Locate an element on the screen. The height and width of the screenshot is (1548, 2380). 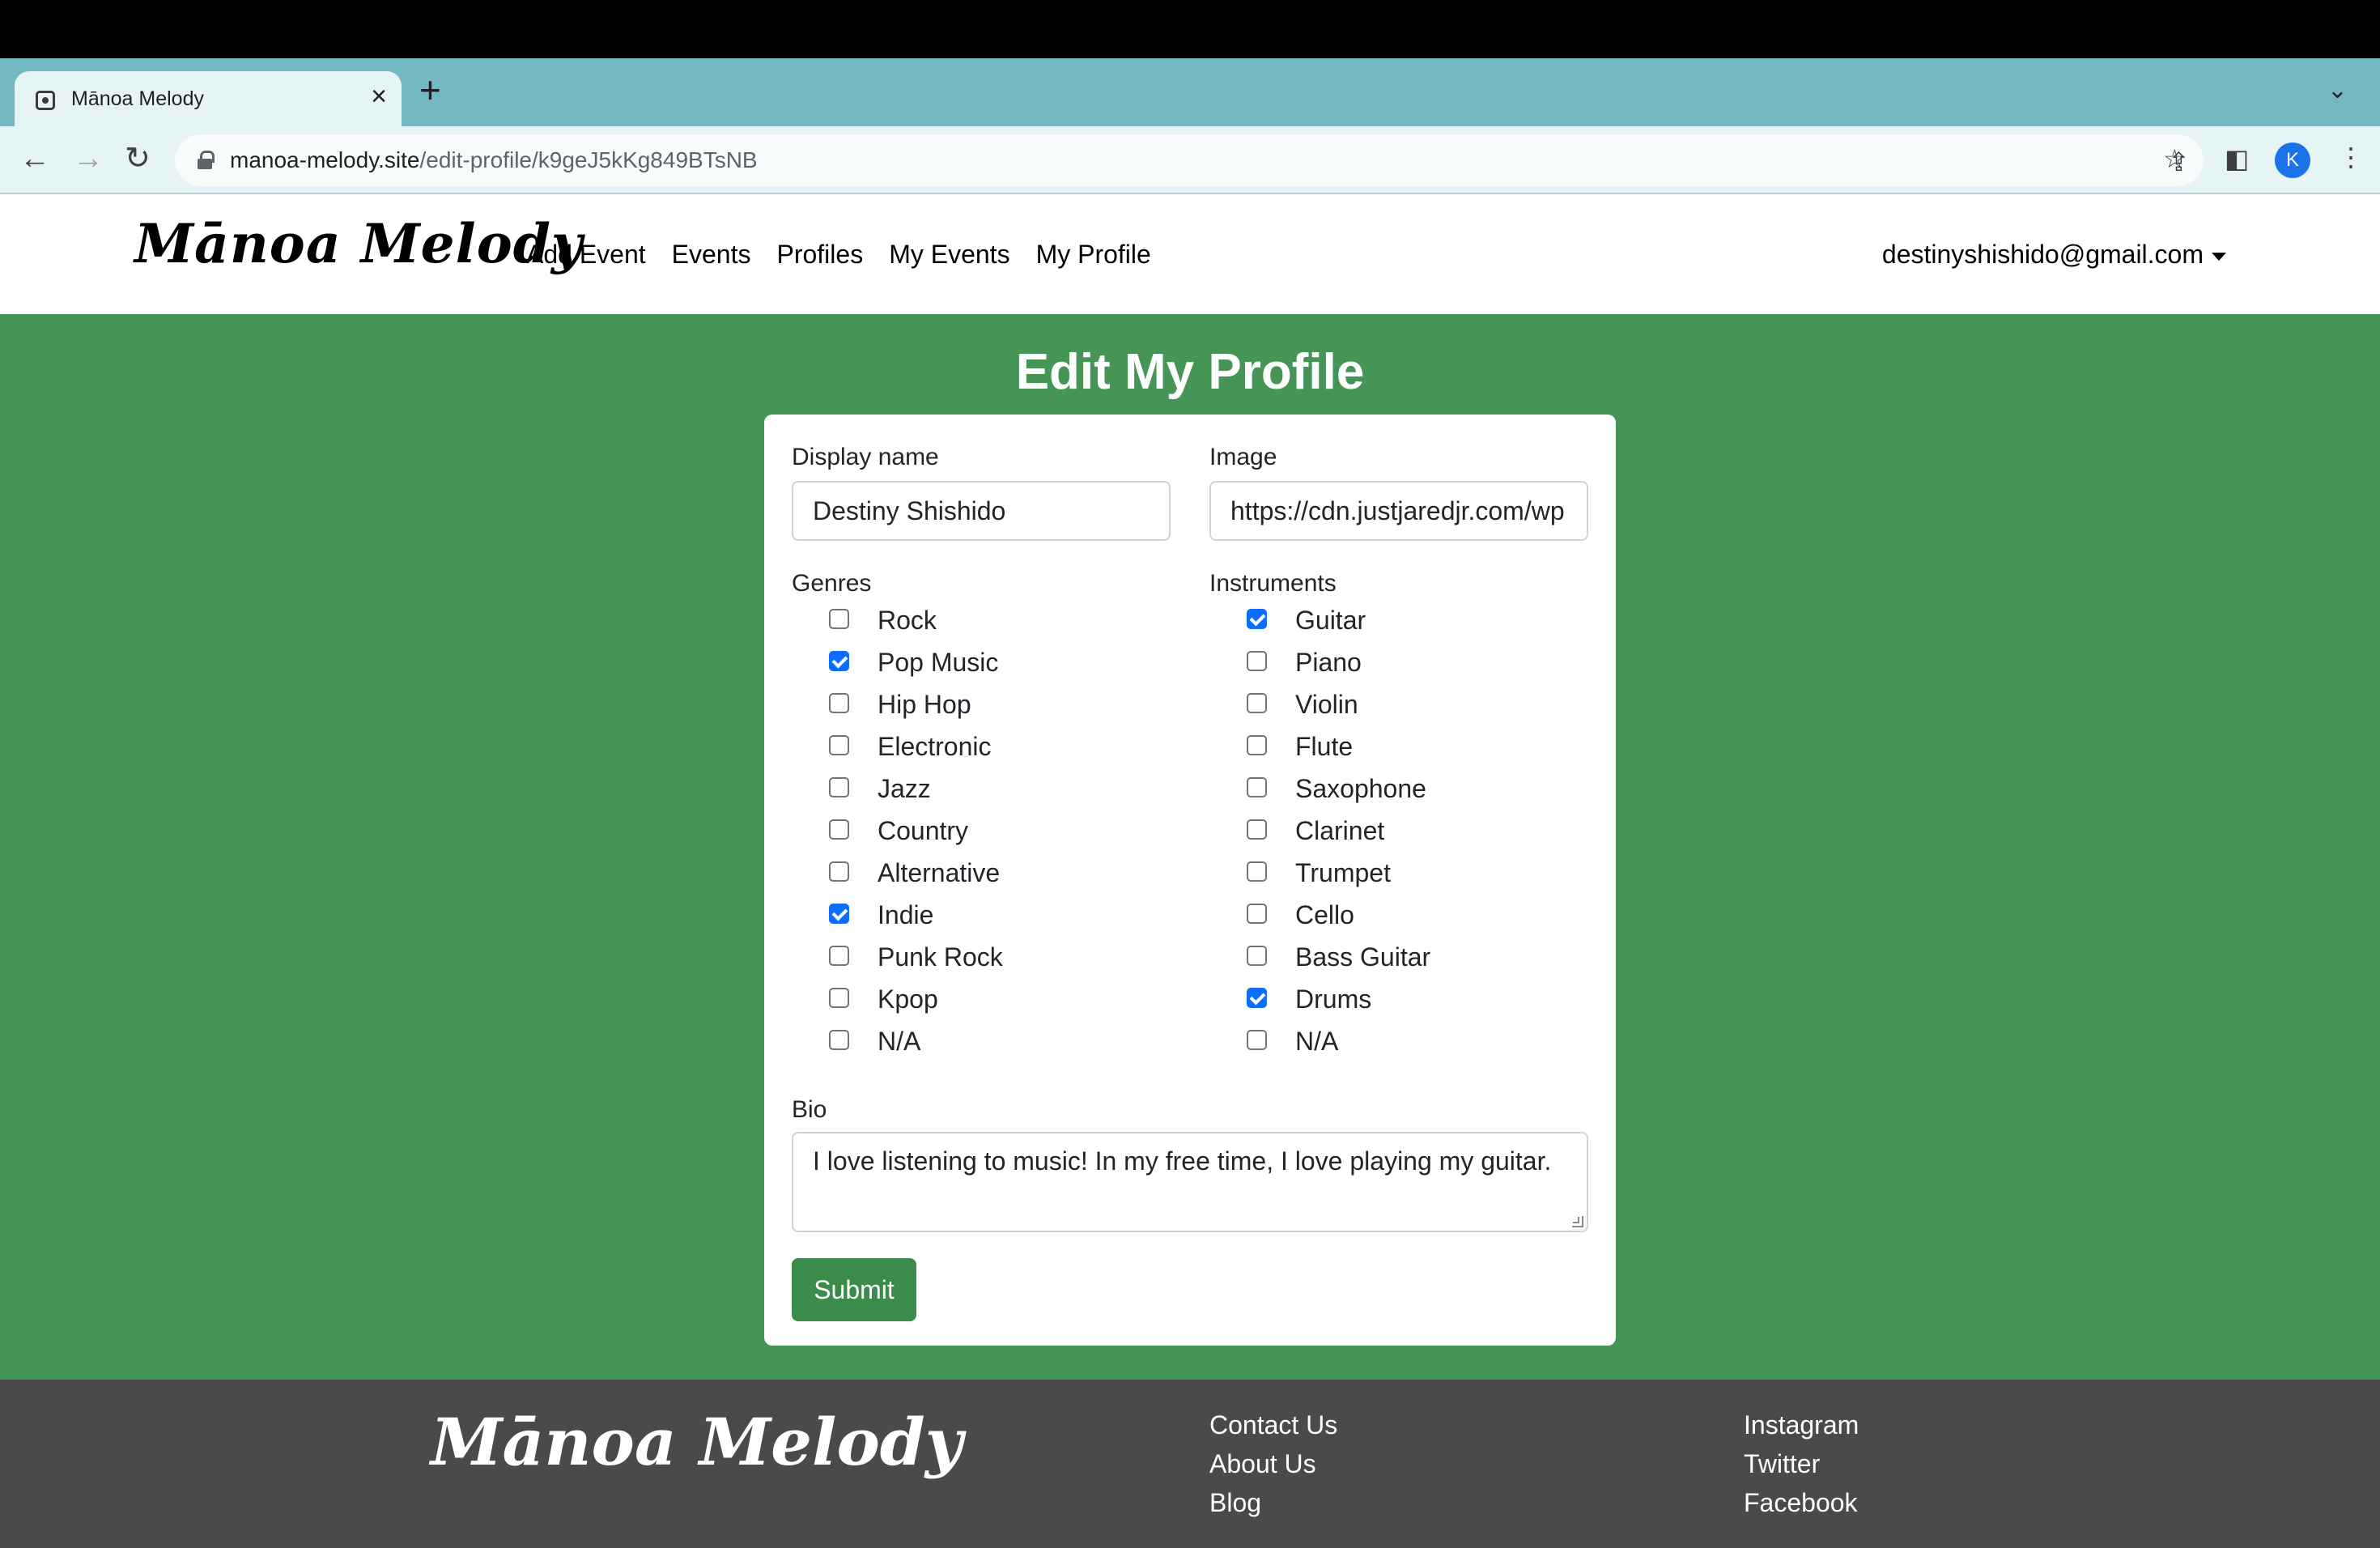
reload-icon: ↻ is located at coordinates (138, 158).